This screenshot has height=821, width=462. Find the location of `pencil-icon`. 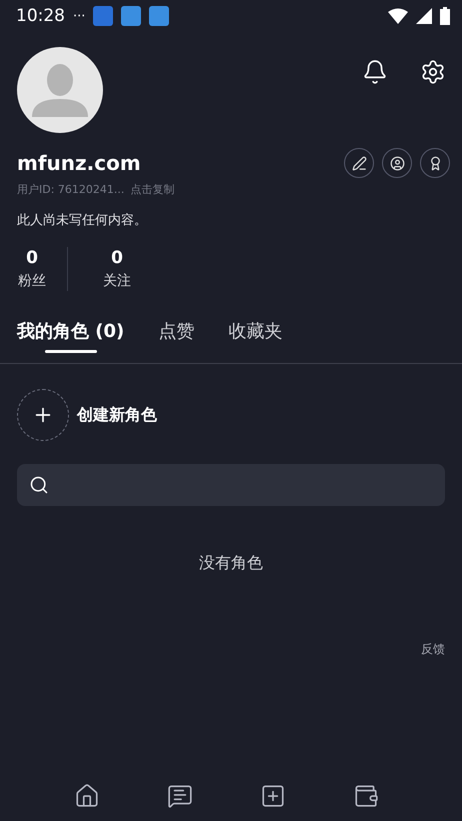

pencil-icon is located at coordinates (359, 163).